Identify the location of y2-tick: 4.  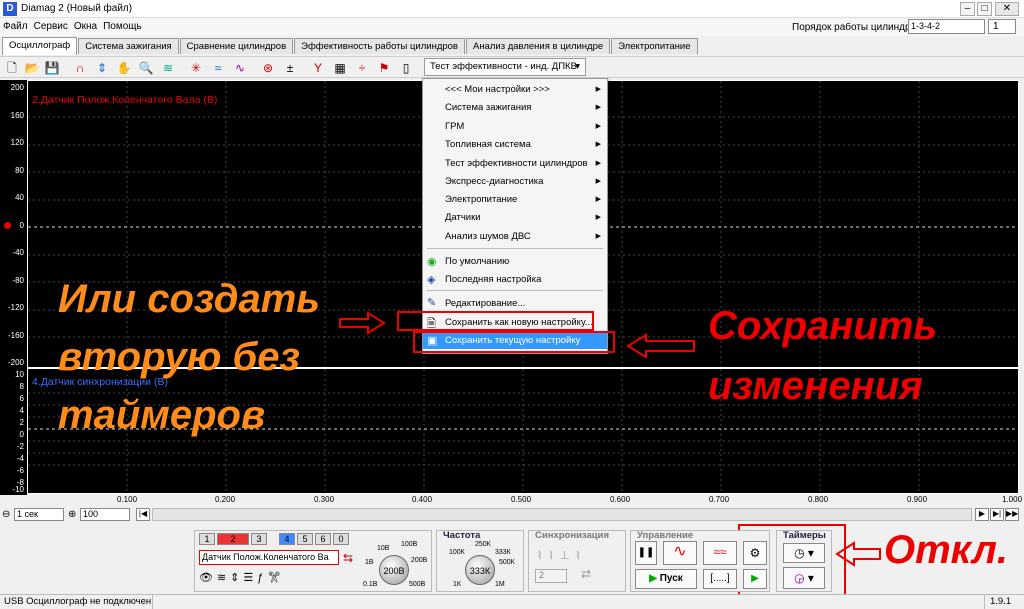
(21, 410).